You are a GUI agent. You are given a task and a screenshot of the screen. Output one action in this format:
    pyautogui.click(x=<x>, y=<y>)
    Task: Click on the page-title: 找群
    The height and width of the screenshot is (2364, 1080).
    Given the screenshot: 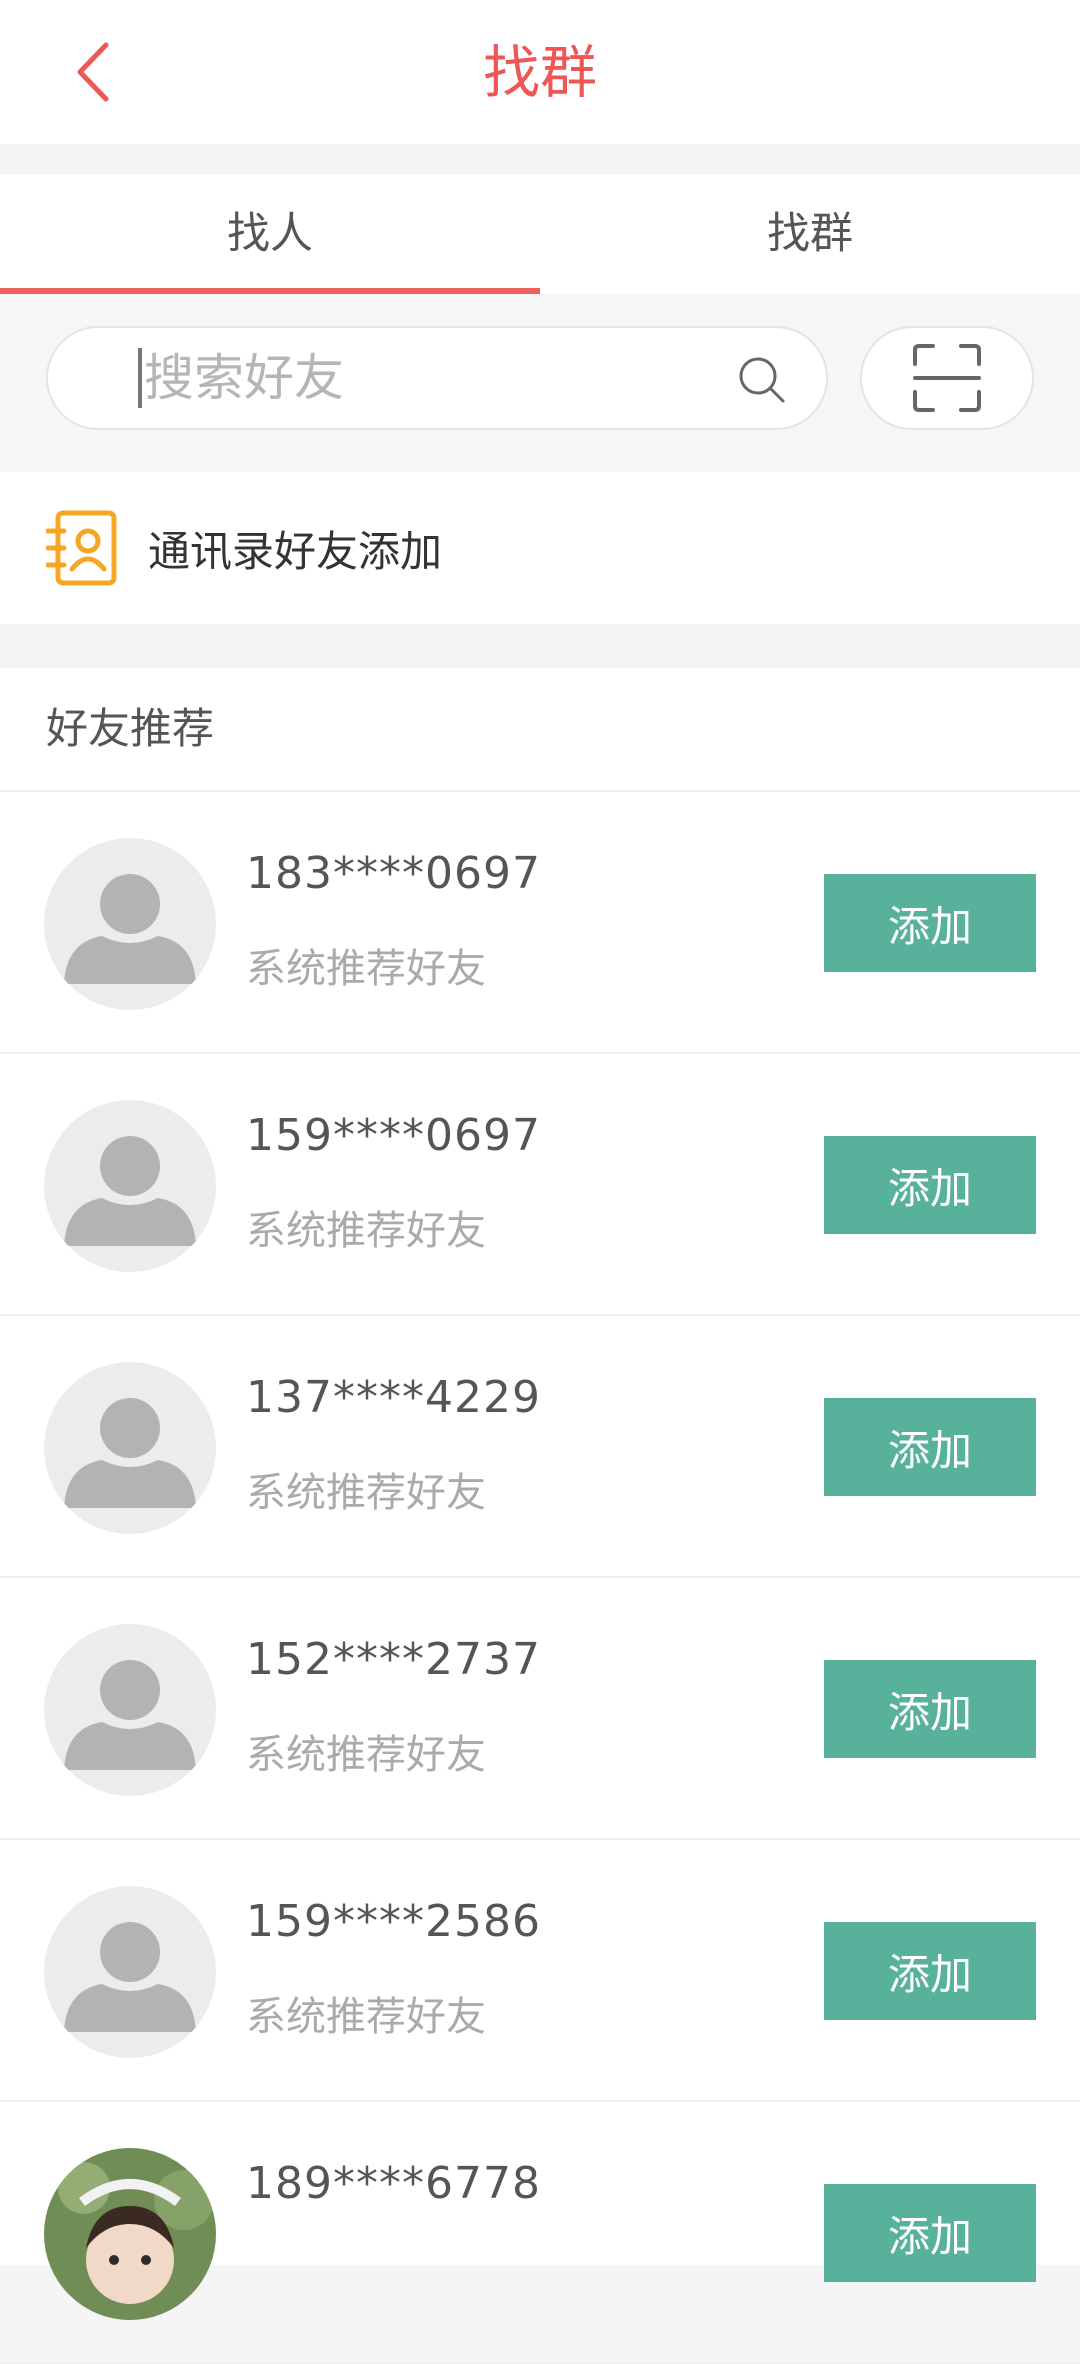 What is the action you would take?
    pyautogui.click(x=540, y=73)
    